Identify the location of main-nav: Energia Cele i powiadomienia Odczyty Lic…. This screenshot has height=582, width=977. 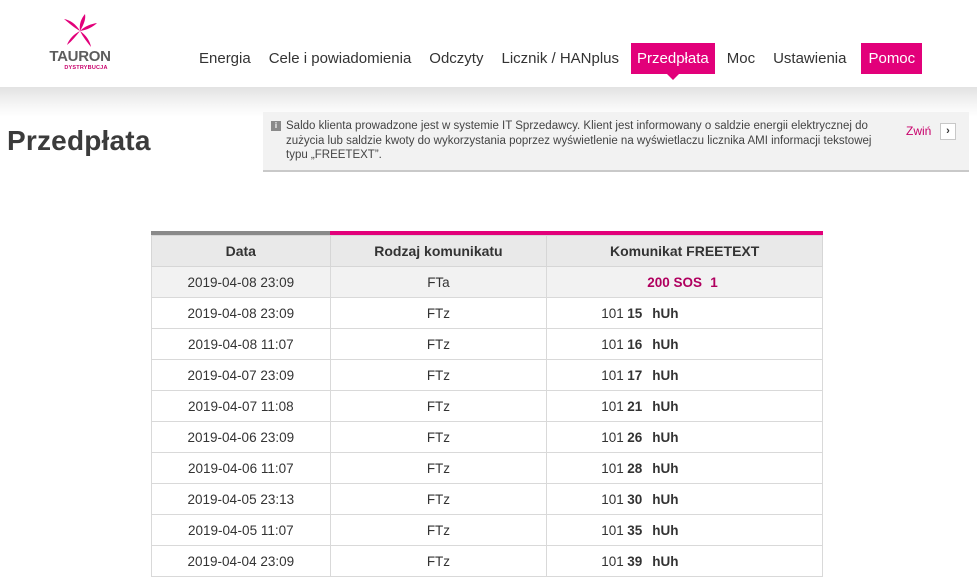
(556, 61).